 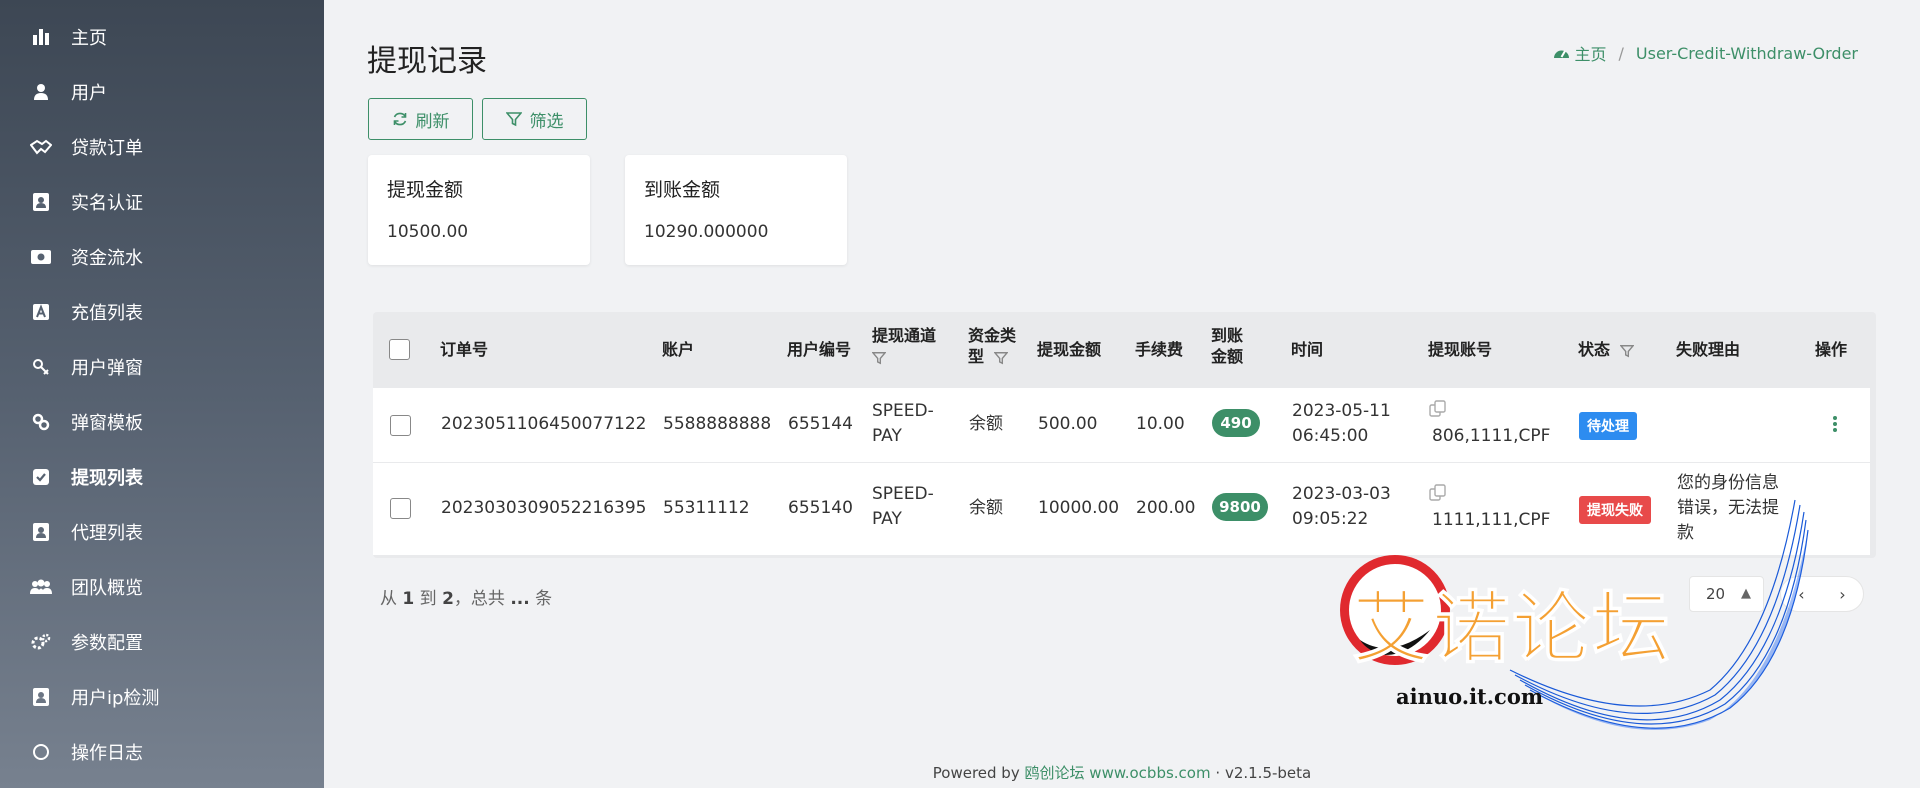 What do you see at coordinates (162, 257) in the screenshot?
I see `sidebar-item-fund-flow: 资金流水` at bounding box center [162, 257].